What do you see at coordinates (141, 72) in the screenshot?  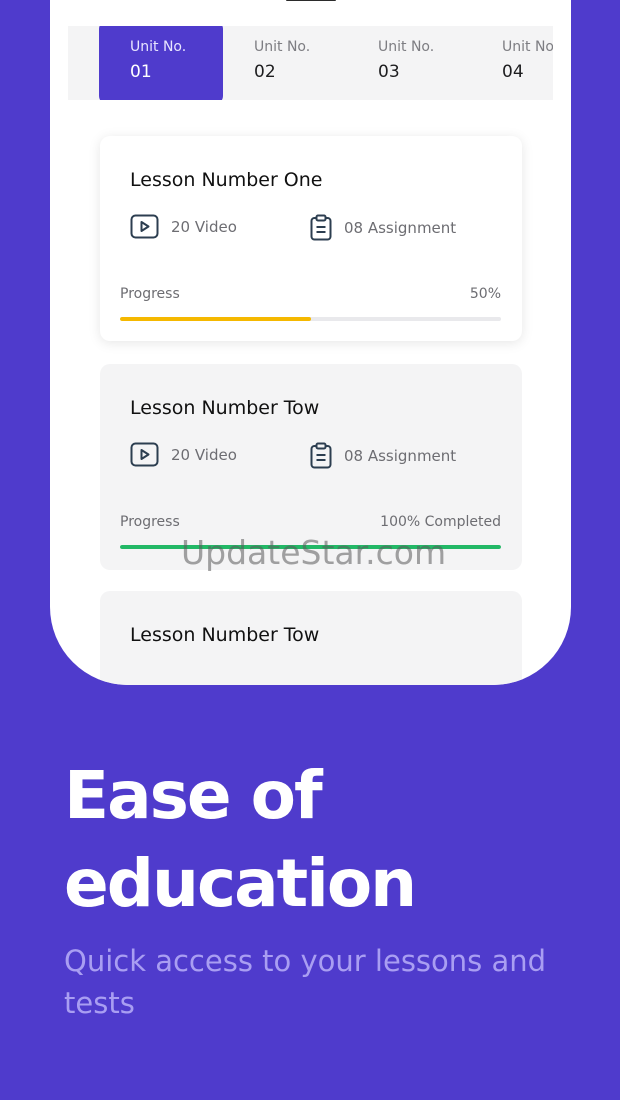 I see `unit-number: 01` at bounding box center [141, 72].